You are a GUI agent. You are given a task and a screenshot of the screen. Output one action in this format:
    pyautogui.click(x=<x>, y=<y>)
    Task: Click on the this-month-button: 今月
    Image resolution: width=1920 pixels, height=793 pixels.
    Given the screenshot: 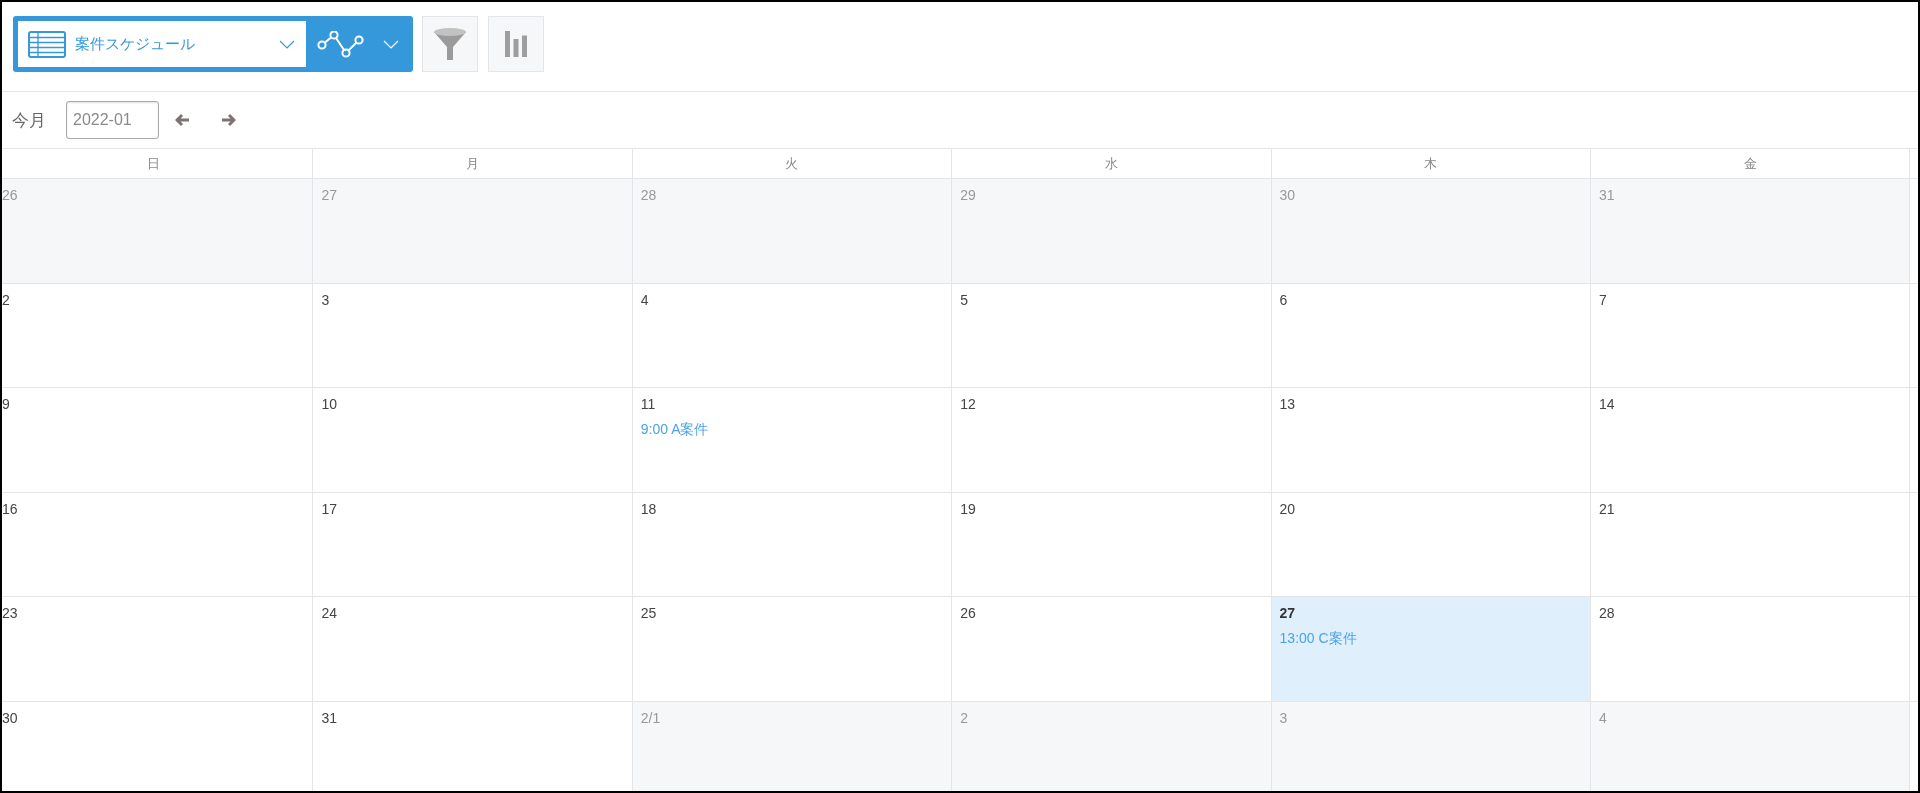 What is the action you would take?
    pyautogui.click(x=29, y=120)
    